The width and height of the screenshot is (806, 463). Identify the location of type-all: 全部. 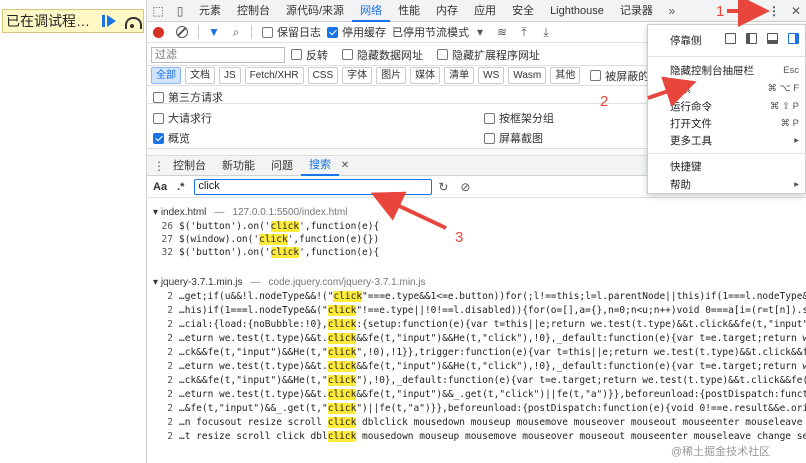
(166, 75).